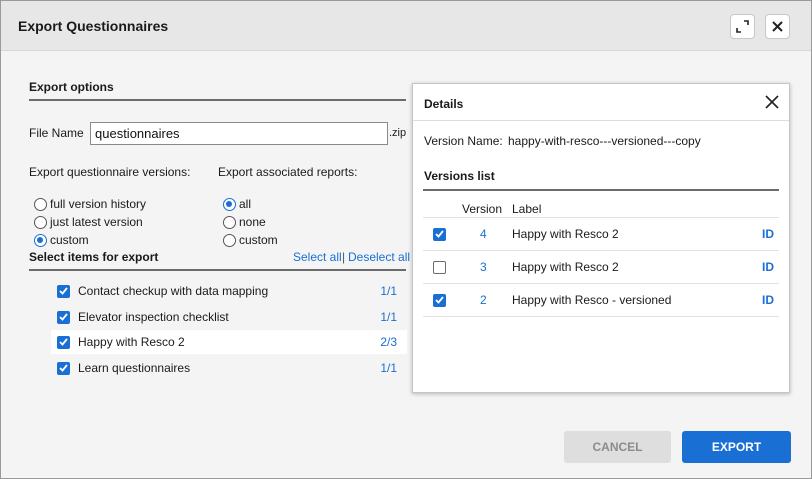  What do you see at coordinates (96, 222) in the screenshot?
I see `radio-label: just latest version` at bounding box center [96, 222].